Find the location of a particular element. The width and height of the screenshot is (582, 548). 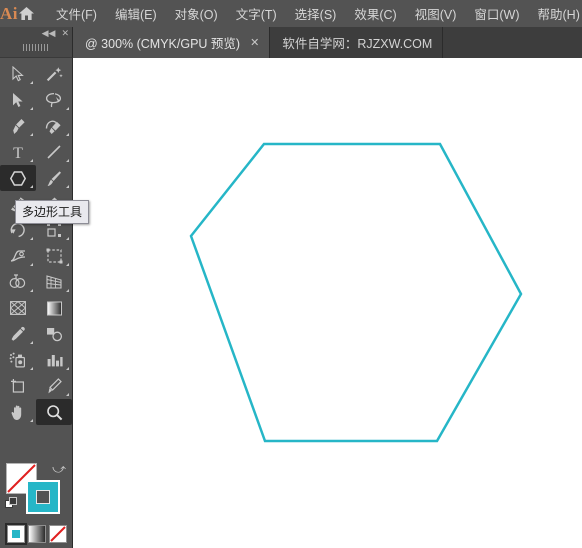

tool-curvature-tool is located at coordinates (54, 126).